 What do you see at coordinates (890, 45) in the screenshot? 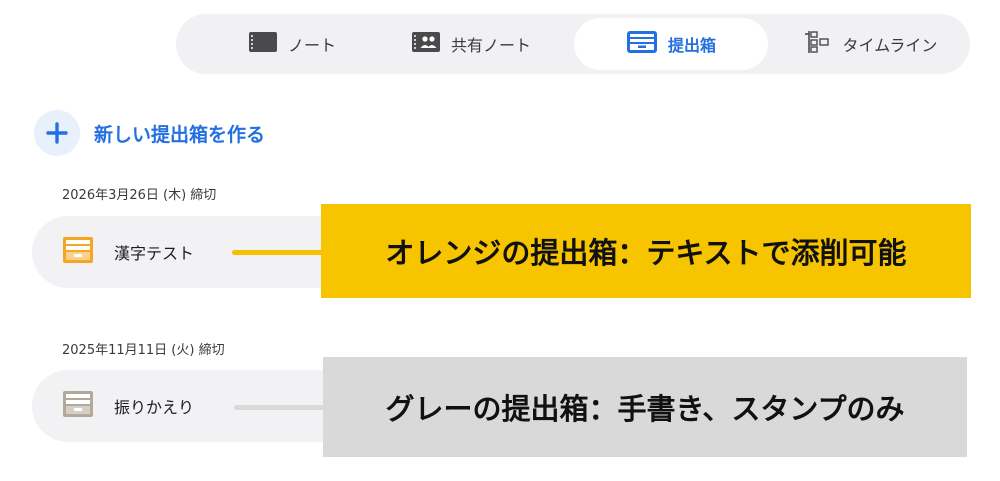
I see `tab-timeline-label: タイムライン` at bounding box center [890, 45].